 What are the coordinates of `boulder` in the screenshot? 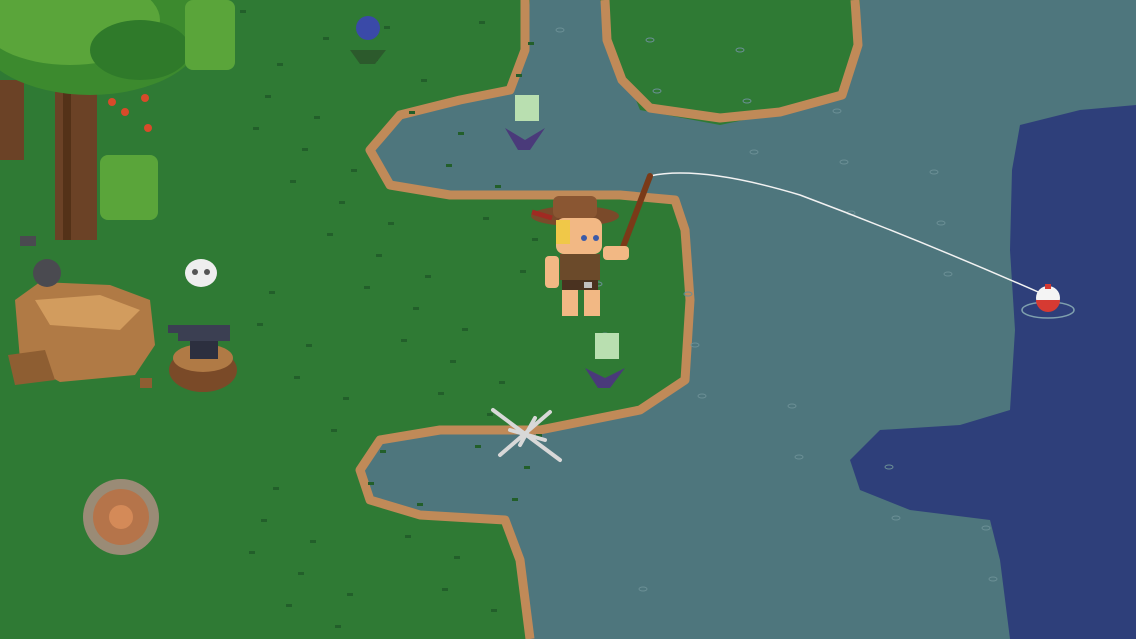 It's located at (81, 333).